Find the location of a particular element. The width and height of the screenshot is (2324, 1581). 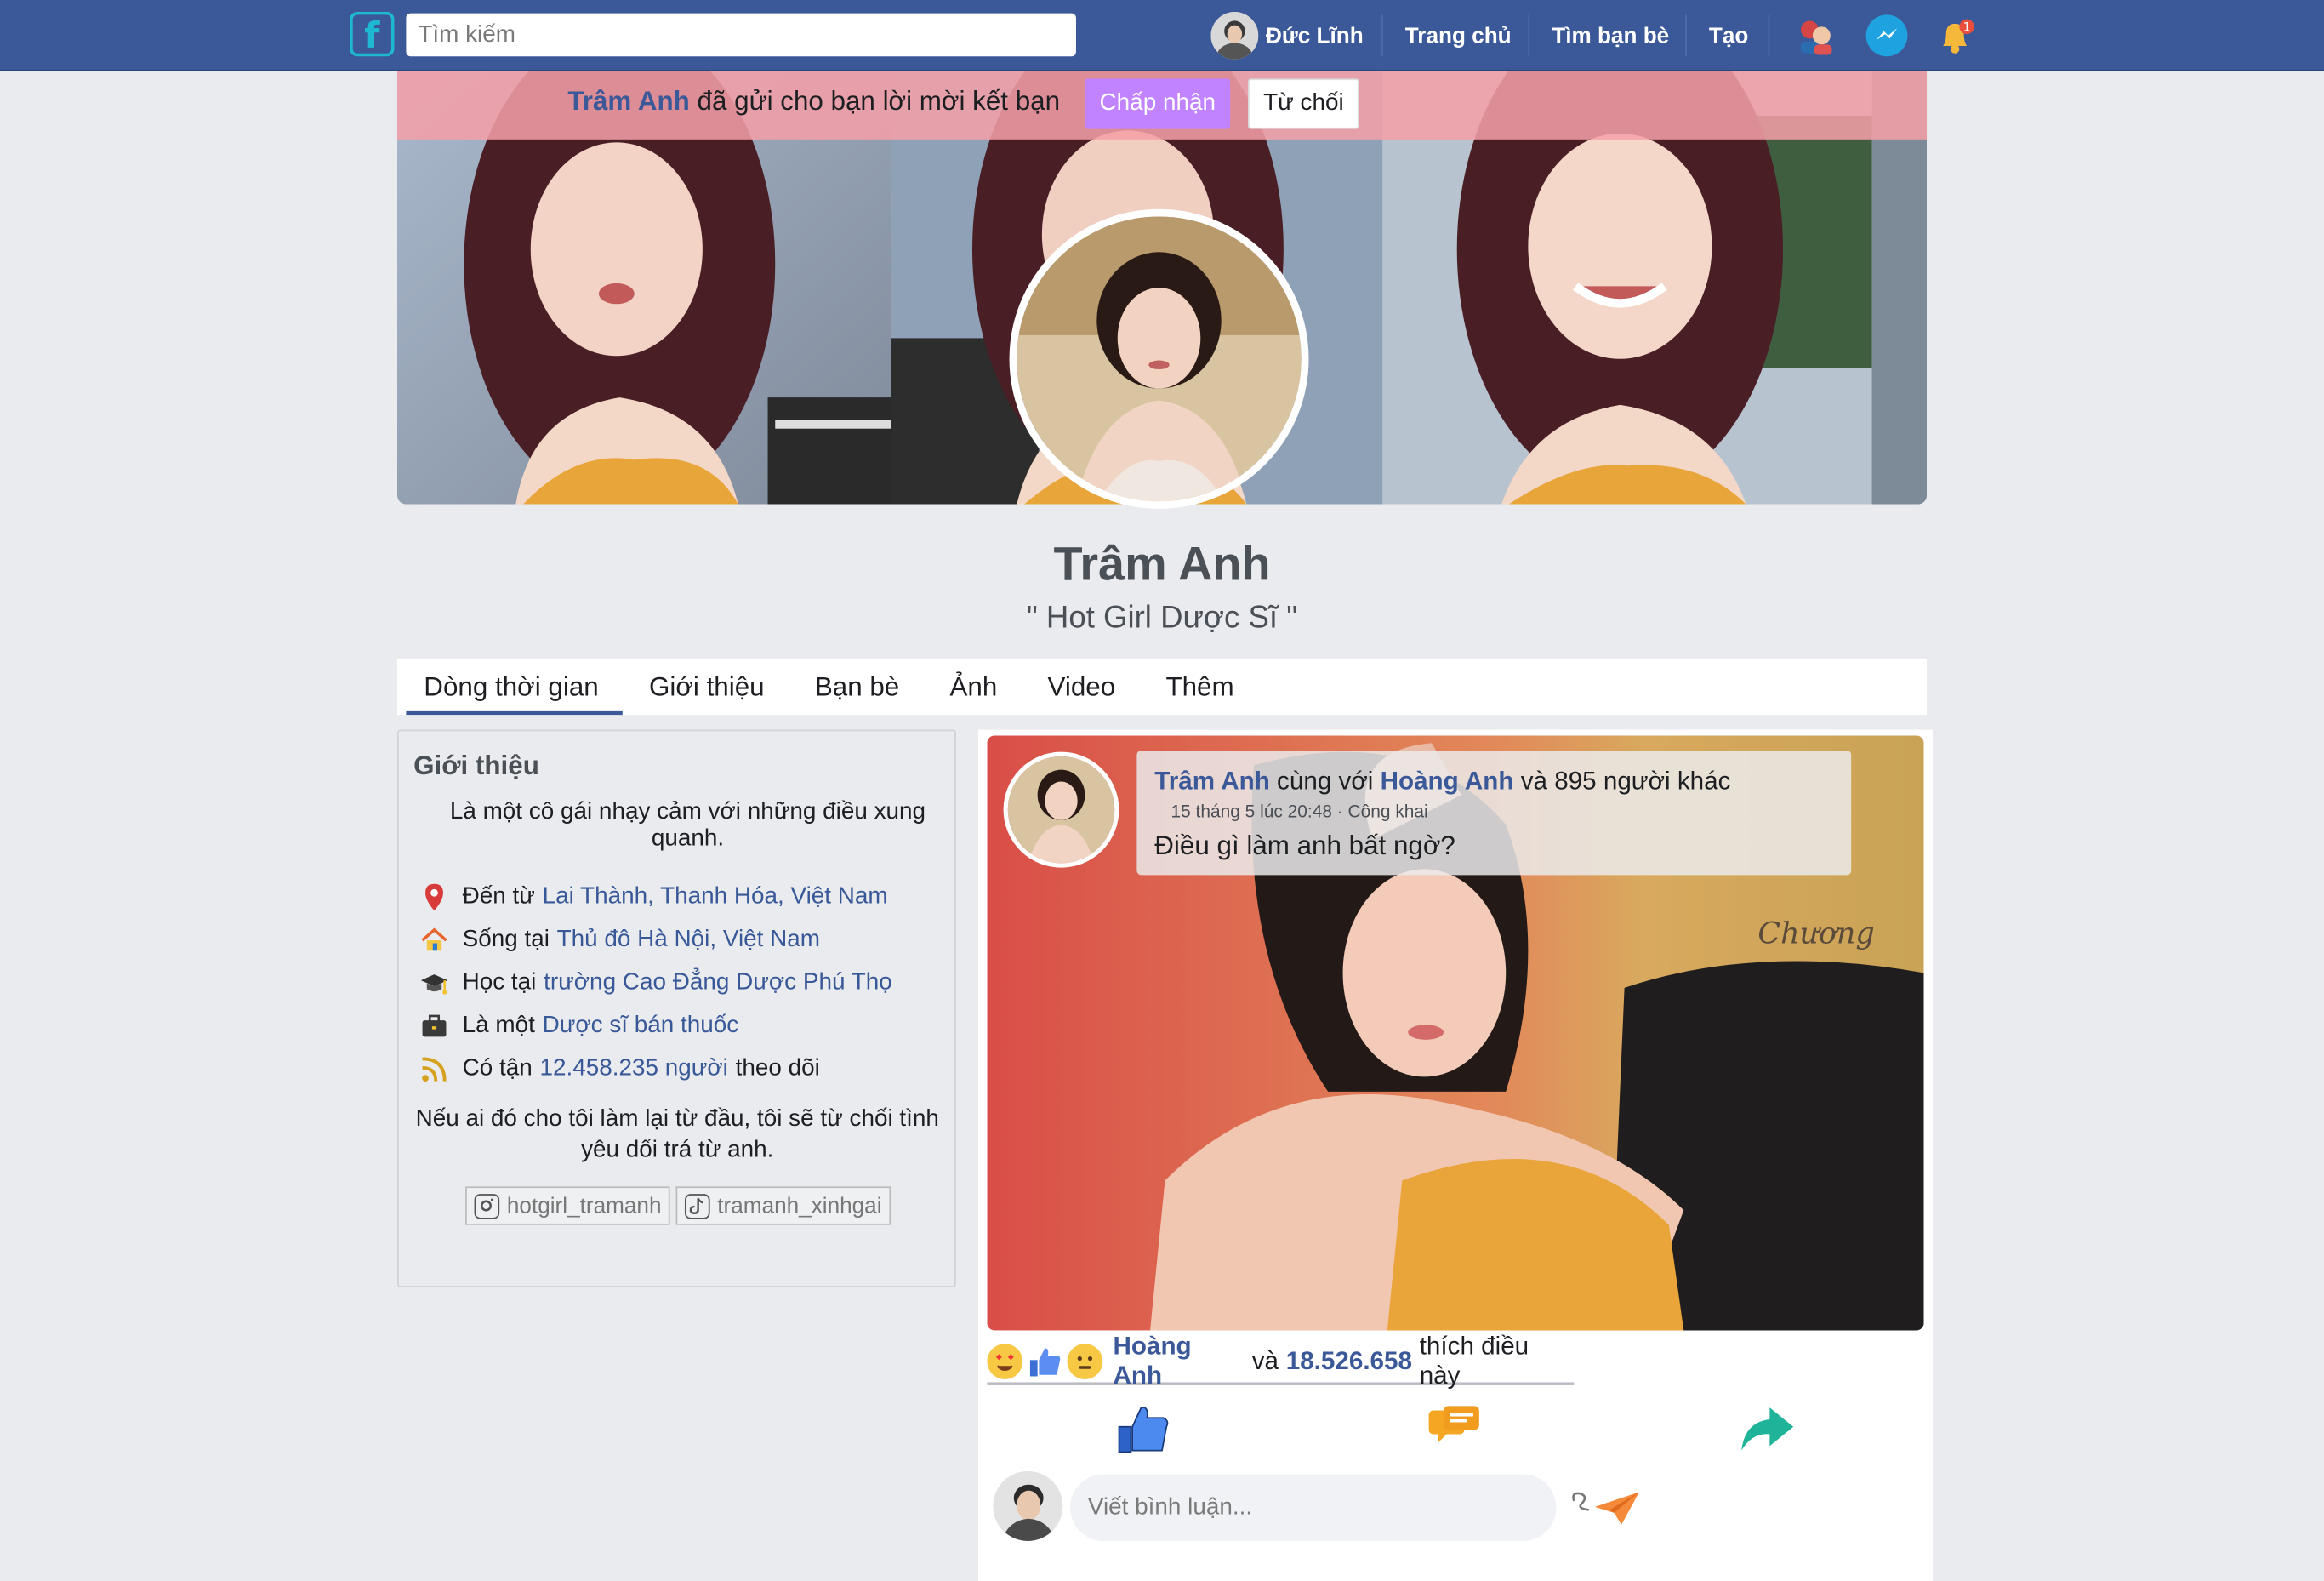

intro-item-label: Có tận is located at coordinates (498, 1068).